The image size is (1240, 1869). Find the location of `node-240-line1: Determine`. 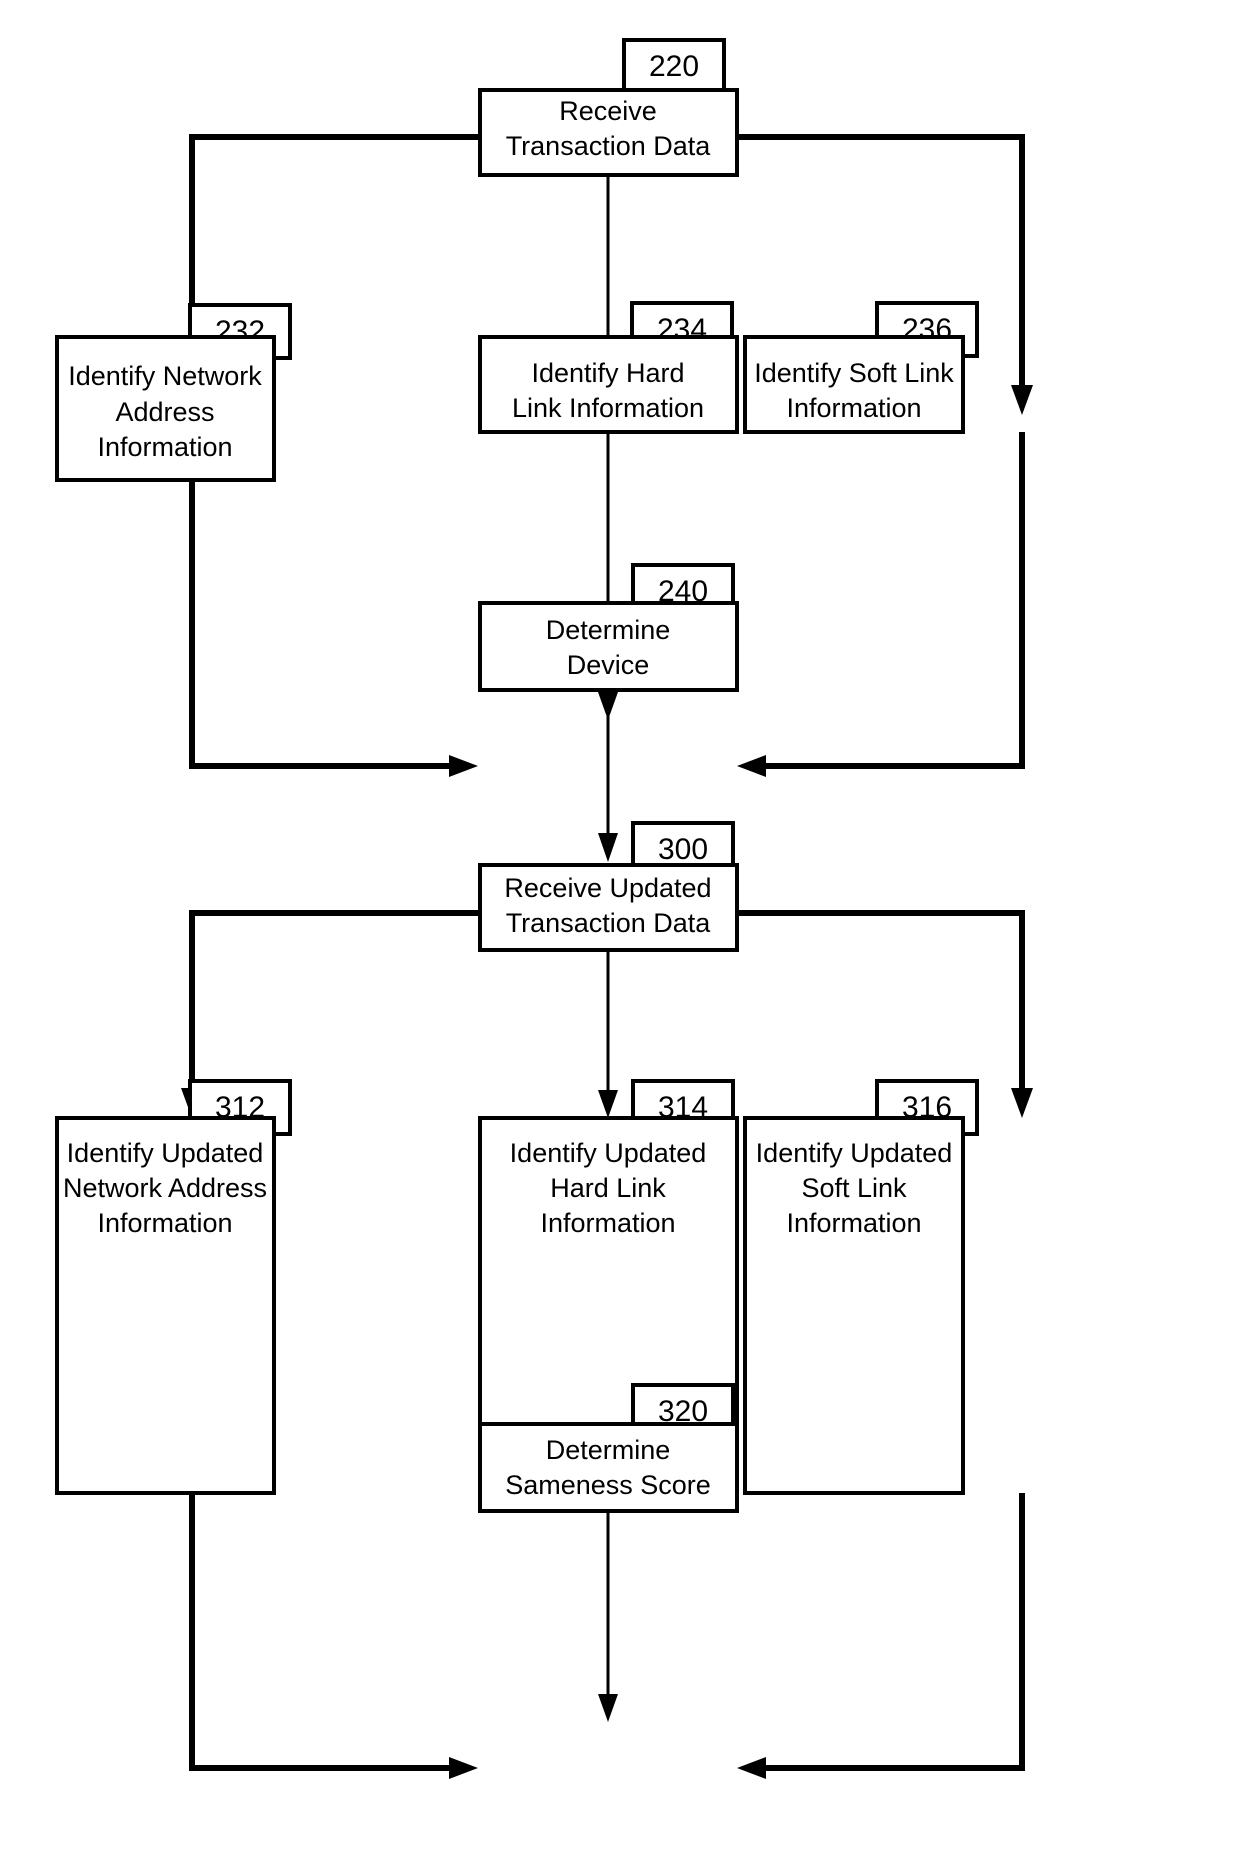

node-240-line1: Determine is located at coordinates (608, 630).